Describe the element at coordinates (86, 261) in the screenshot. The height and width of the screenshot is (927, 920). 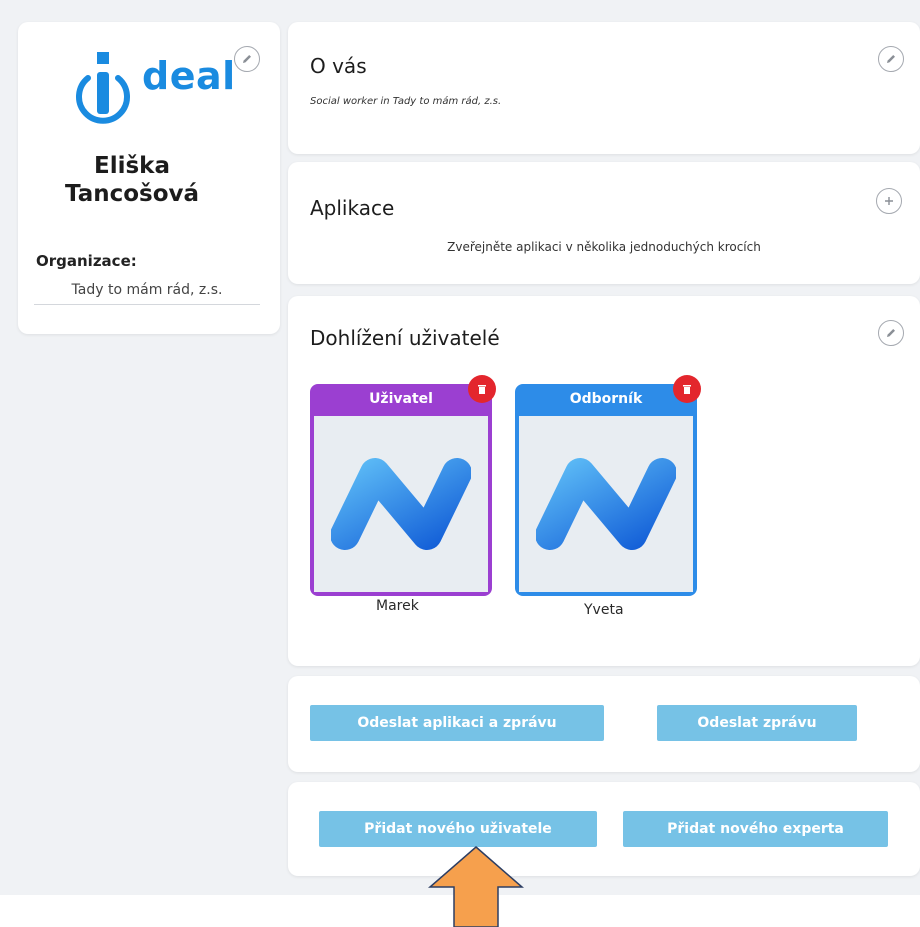
I see `organization-label: Organizace:` at that location.